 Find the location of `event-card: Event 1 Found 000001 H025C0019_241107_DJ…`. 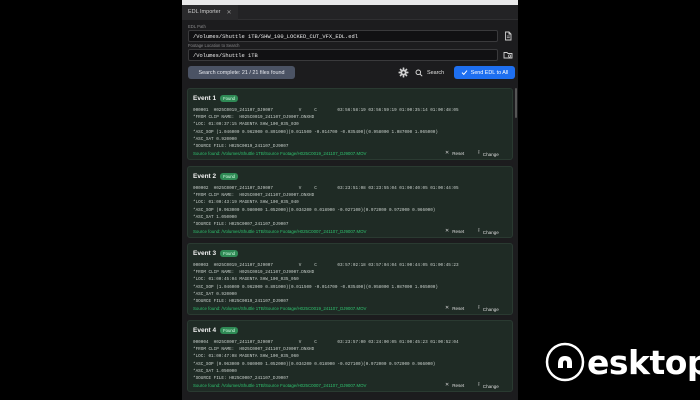

event-card: Event 1 Found 000001 H025C0019_241107_DJ… is located at coordinates (350, 124).